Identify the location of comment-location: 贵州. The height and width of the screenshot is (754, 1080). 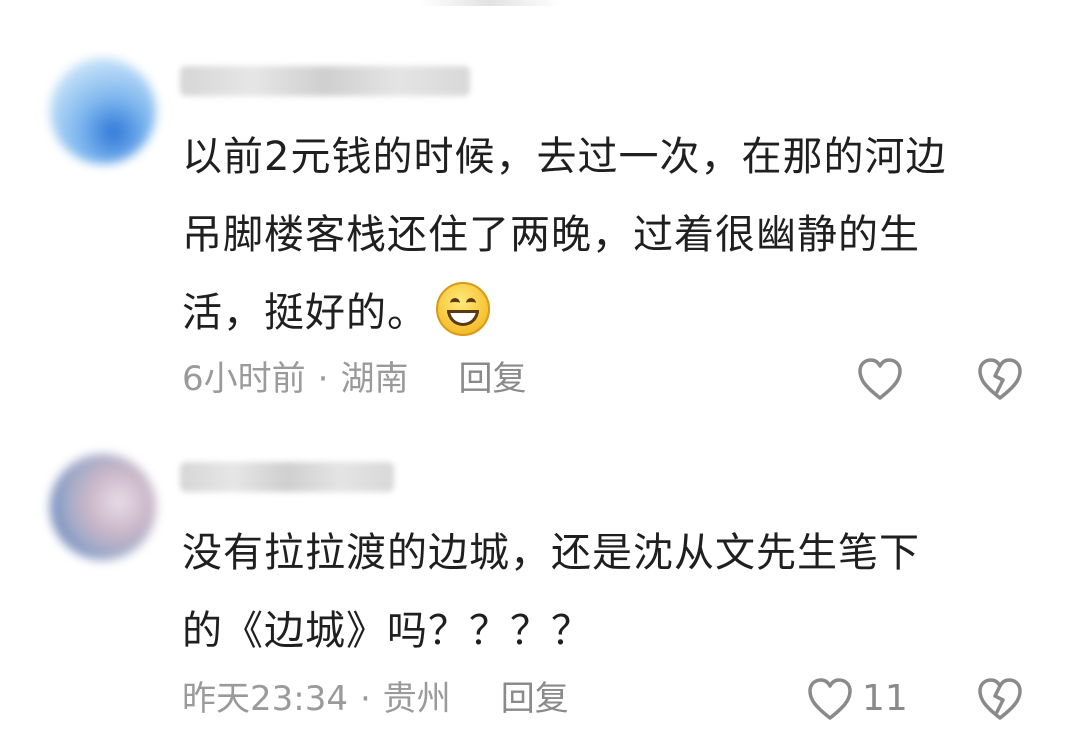
(416, 699).